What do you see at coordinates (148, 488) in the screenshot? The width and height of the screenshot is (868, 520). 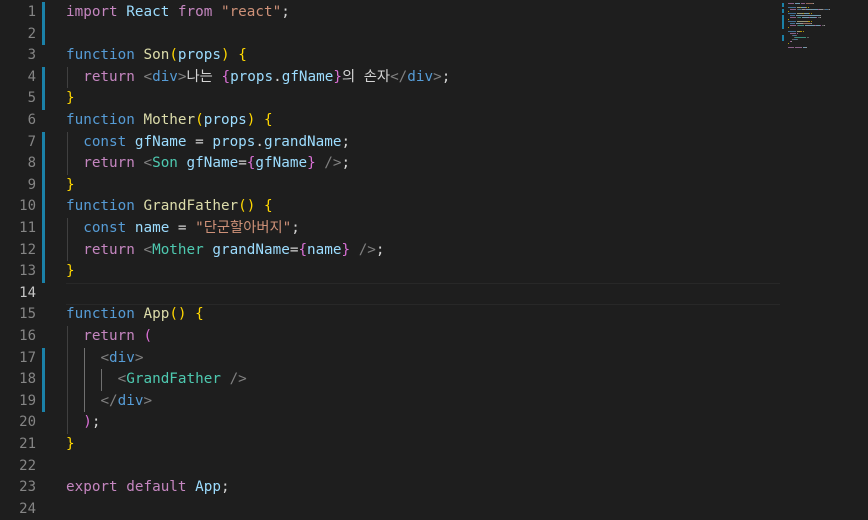 I see `code-line: export default App;` at bounding box center [148, 488].